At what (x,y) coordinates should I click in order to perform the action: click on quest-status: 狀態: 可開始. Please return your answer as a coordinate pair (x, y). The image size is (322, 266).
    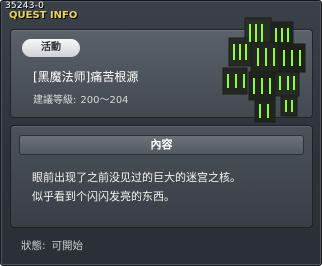
    Looking at the image, I should click on (55, 245).